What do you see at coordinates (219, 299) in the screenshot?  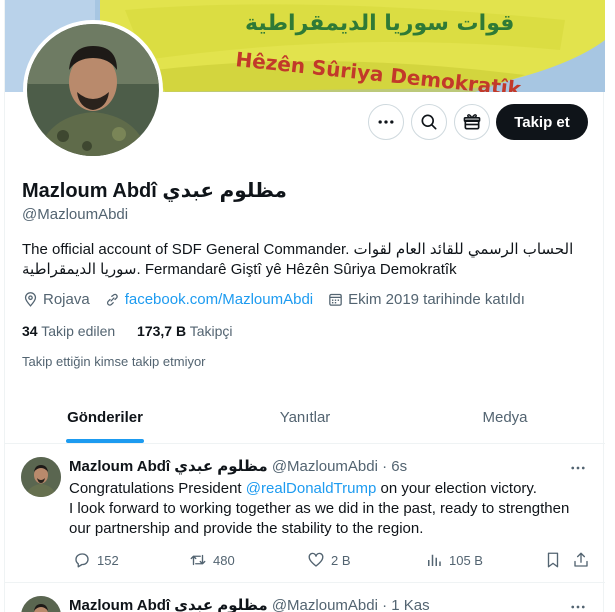 I see `website-link: facebook.com/MazloumAbdi` at bounding box center [219, 299].